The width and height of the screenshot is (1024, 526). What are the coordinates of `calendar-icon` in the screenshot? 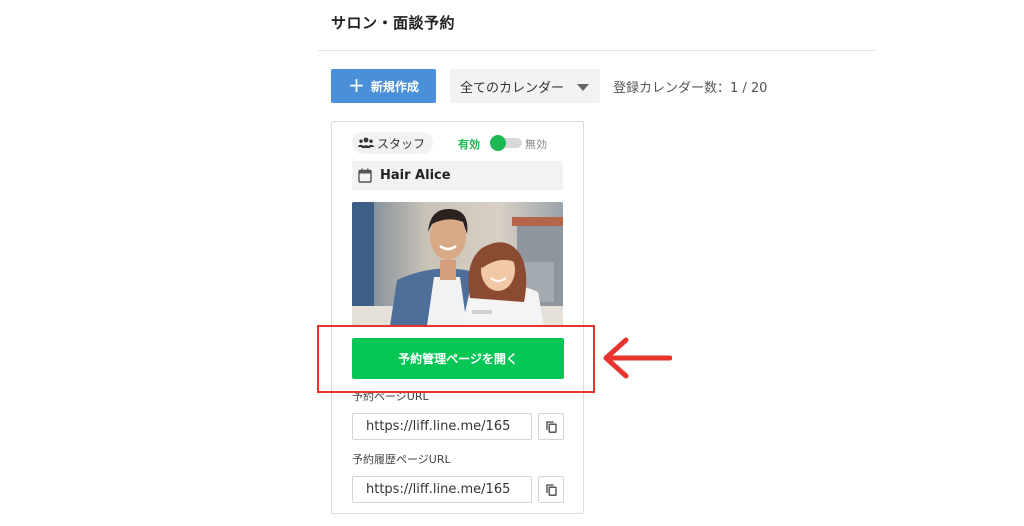 It's located at (365, 175).